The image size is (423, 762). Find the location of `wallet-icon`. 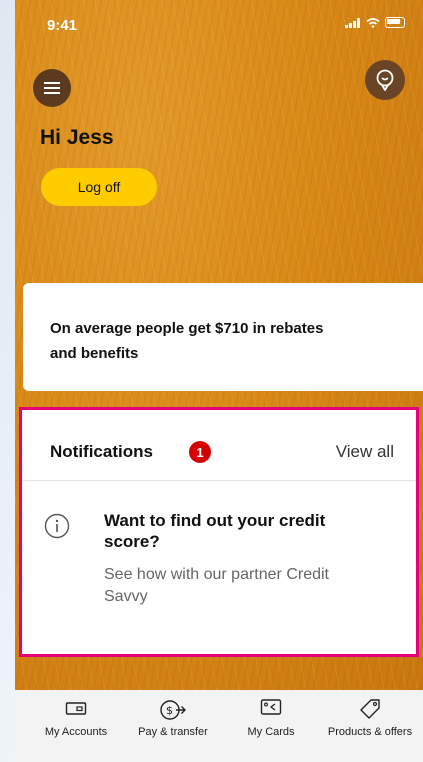

wallet-icon is located at coordinates (76, 708).